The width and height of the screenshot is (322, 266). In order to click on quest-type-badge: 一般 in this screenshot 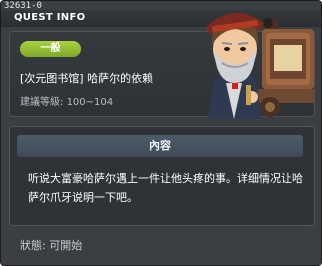, I will do `click(50, 49)`.